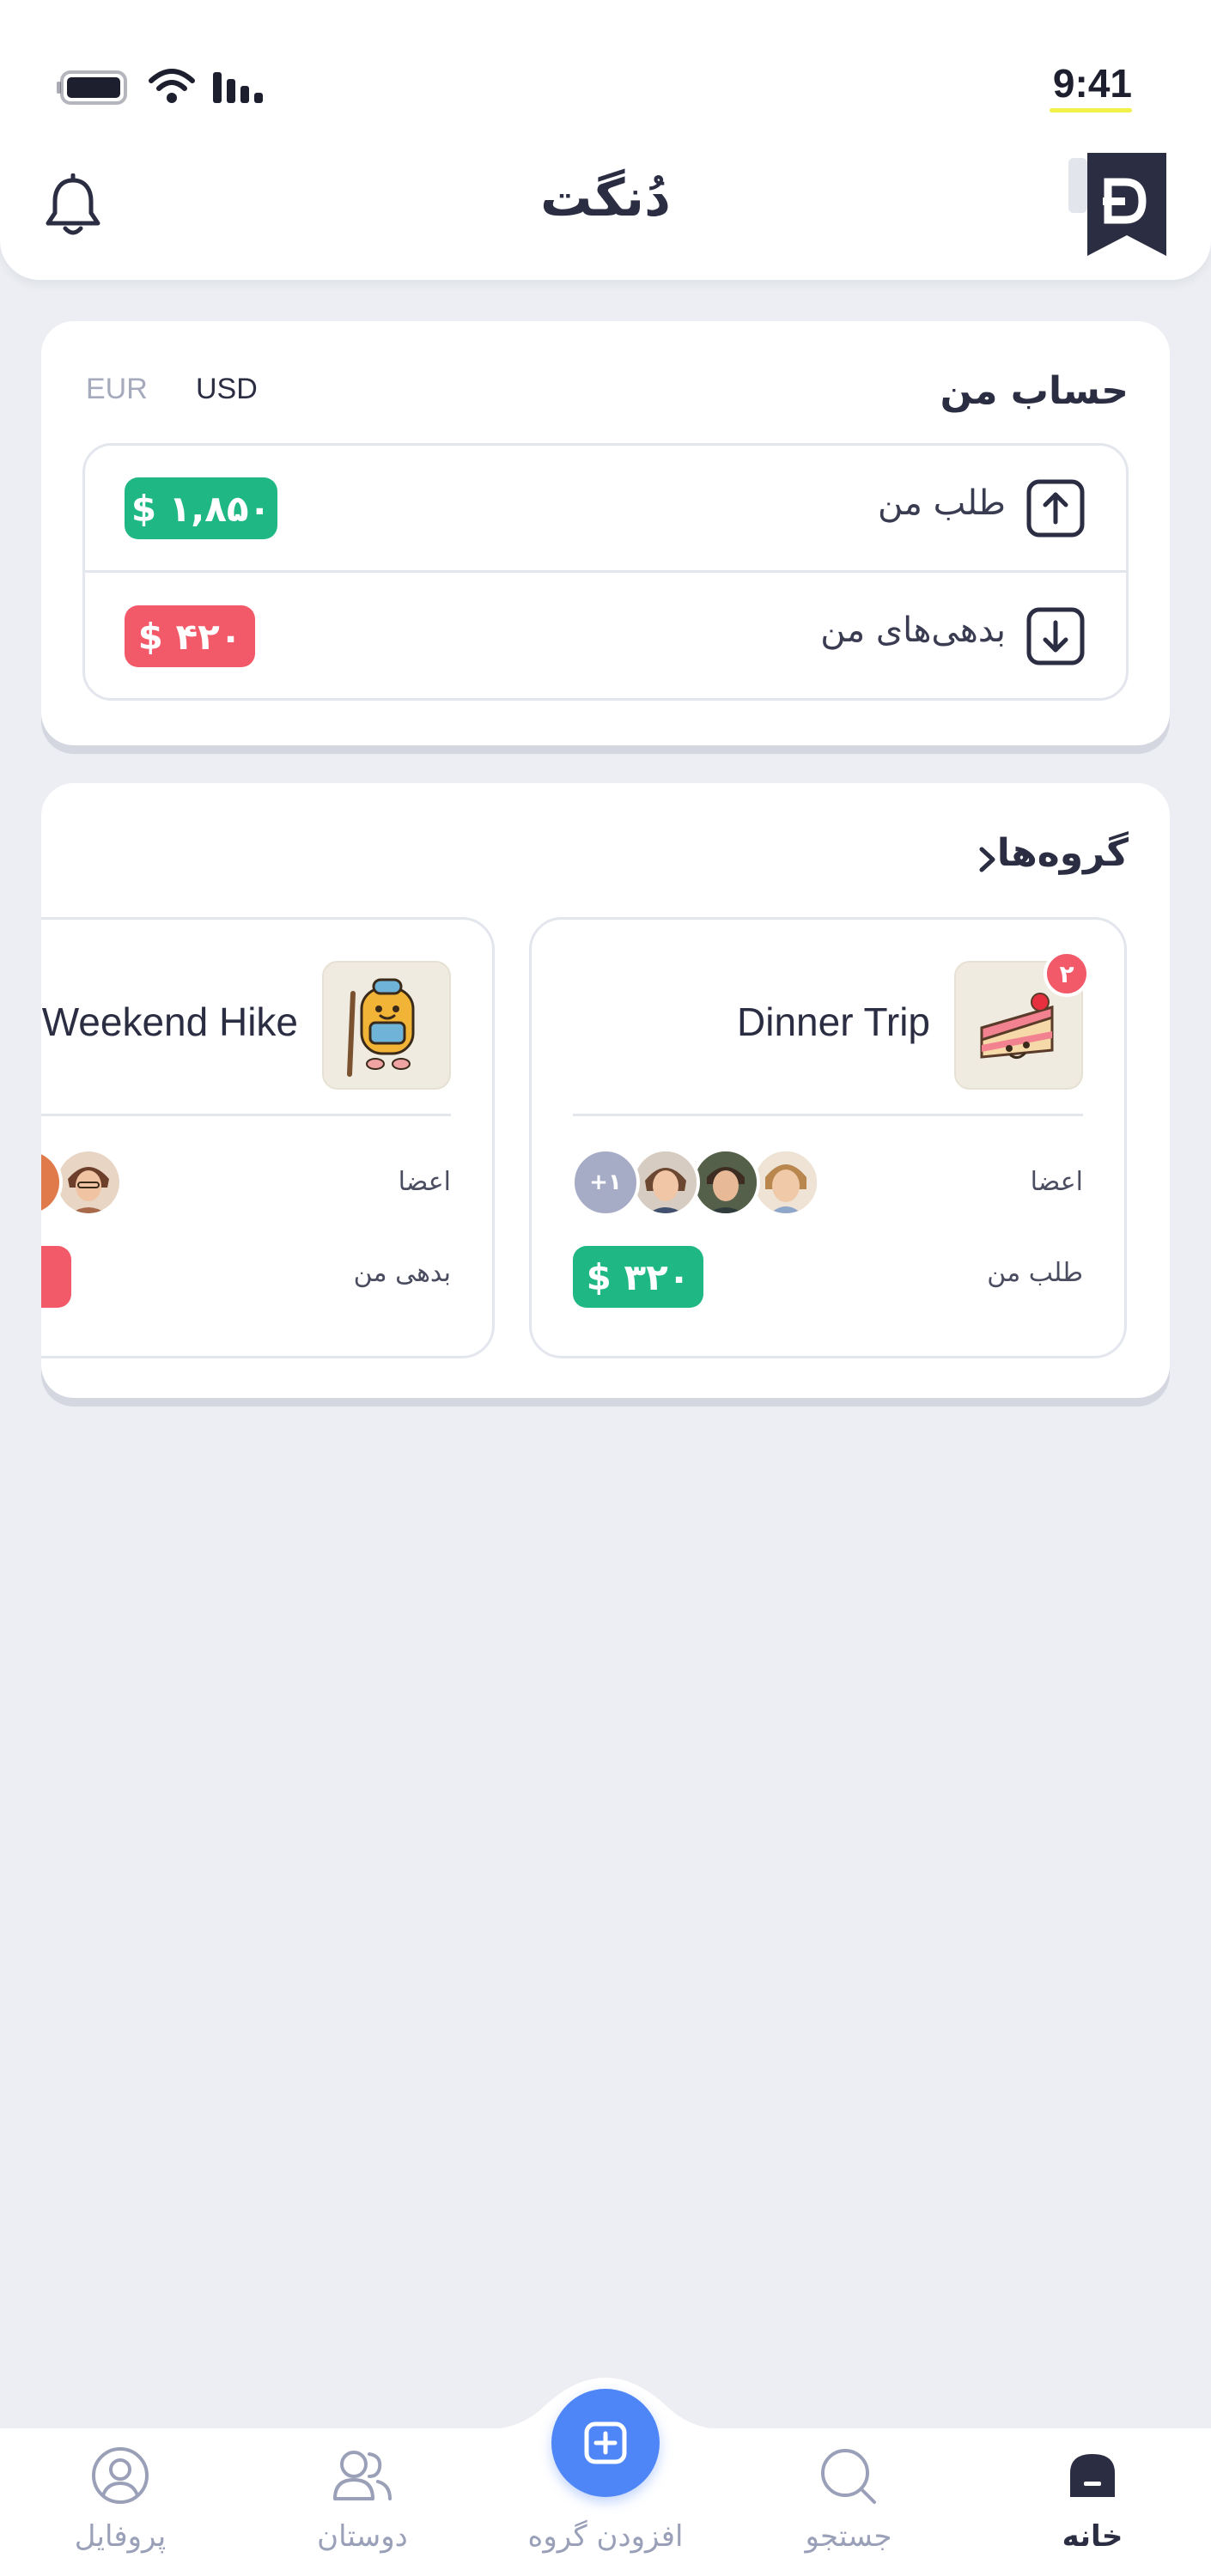  What do you see at coordinates (828, 1137) in the screenshot?
I see `group-card-dinner-trip: ۲ Dinner Trip اعضا +۱ طلب من $ ۳۲۰` at bounding box center [828, 1137].